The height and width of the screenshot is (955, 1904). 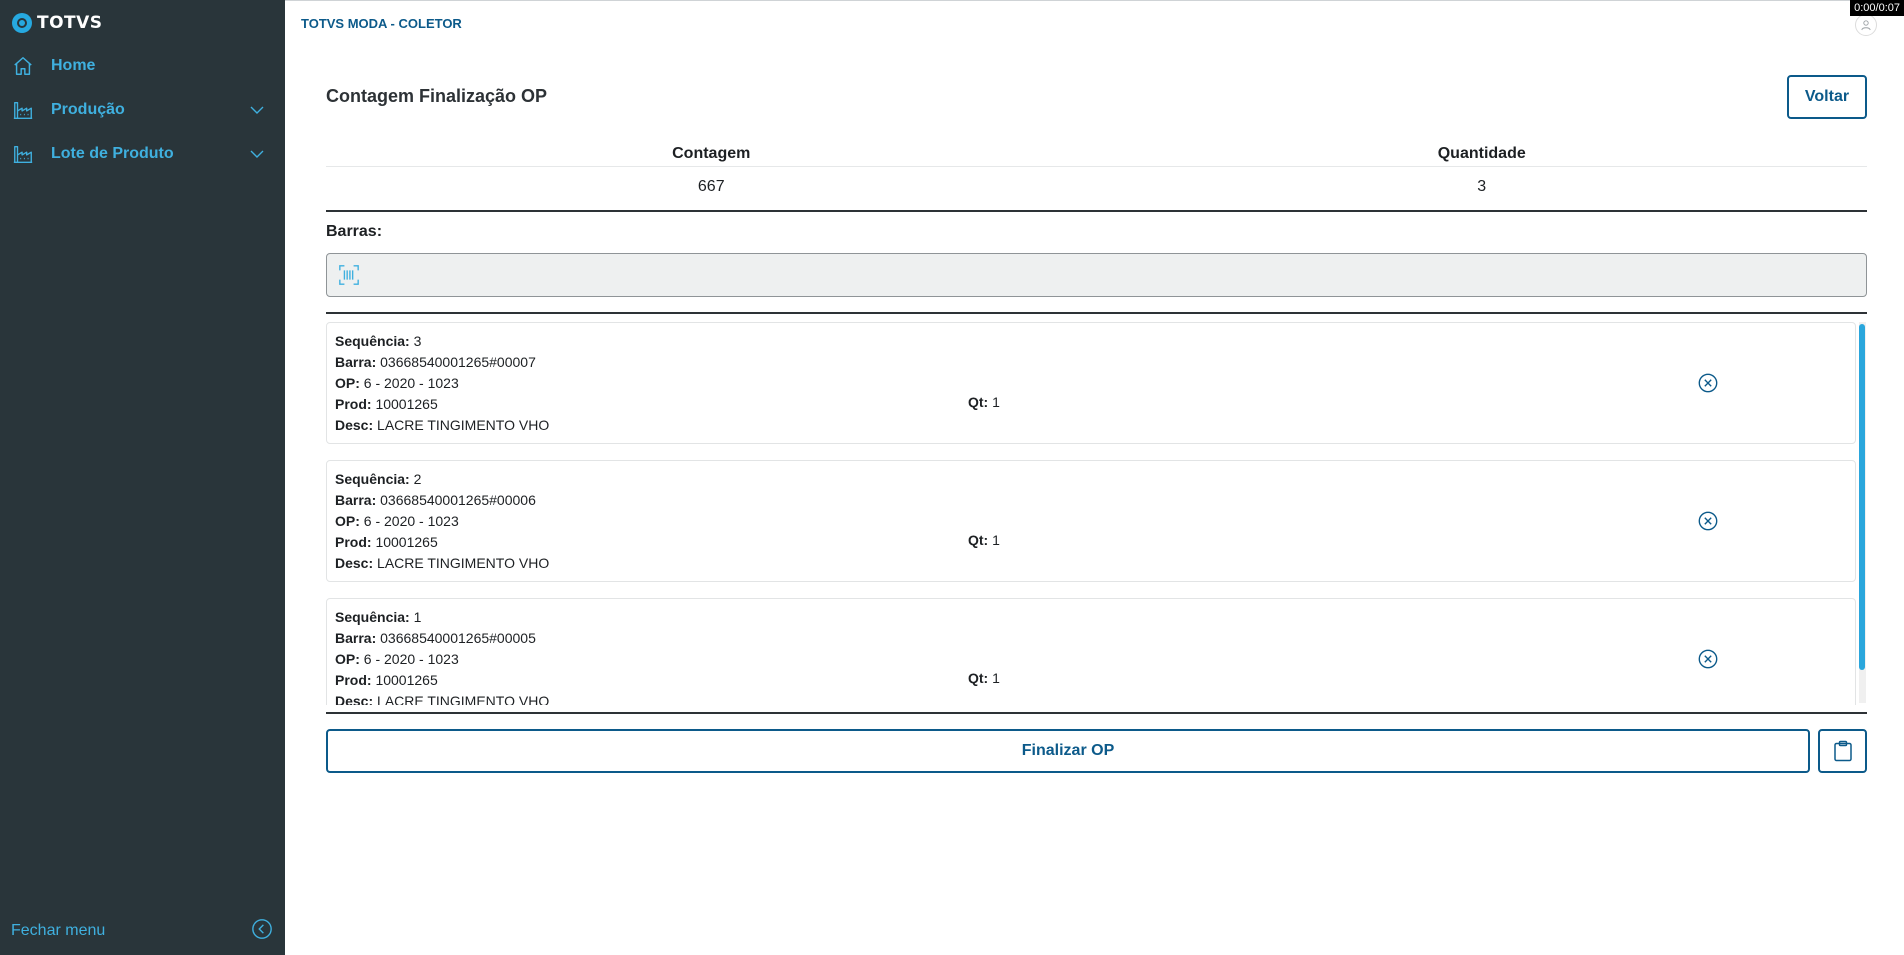 I want to click on header-divider, so click(x=1094, y=0).